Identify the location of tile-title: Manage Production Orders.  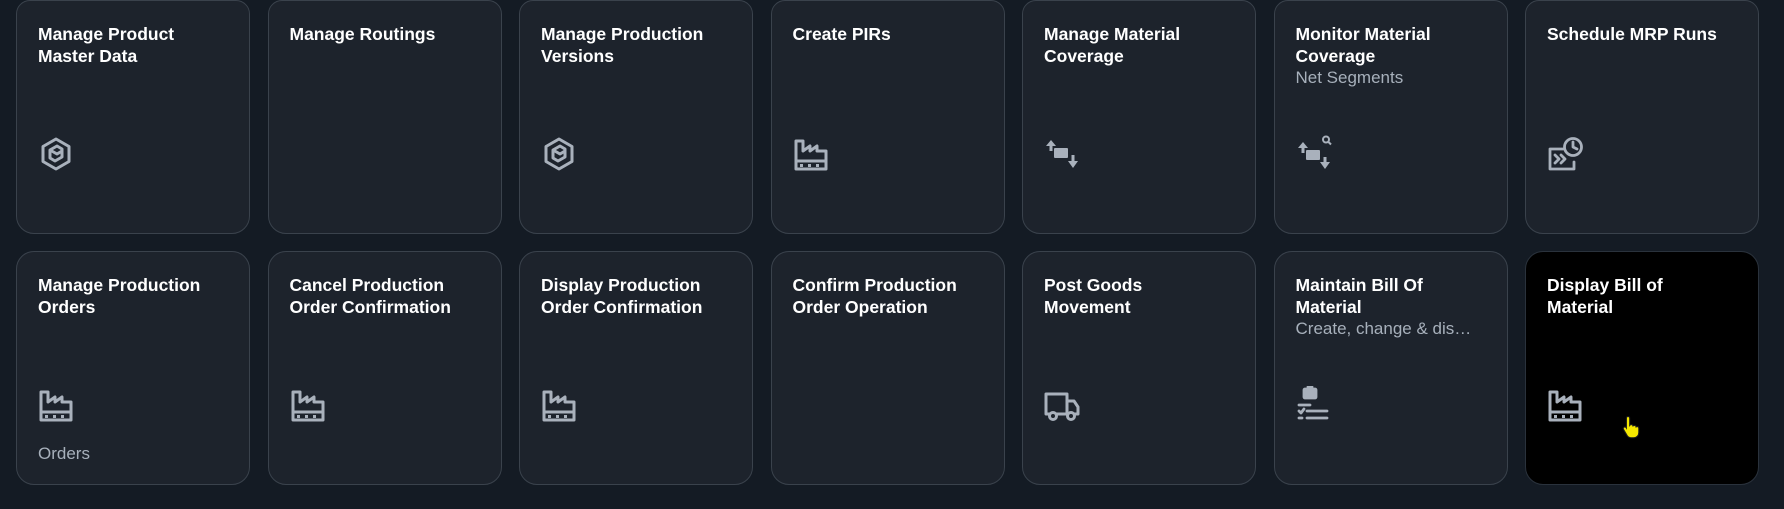
(119, 296).